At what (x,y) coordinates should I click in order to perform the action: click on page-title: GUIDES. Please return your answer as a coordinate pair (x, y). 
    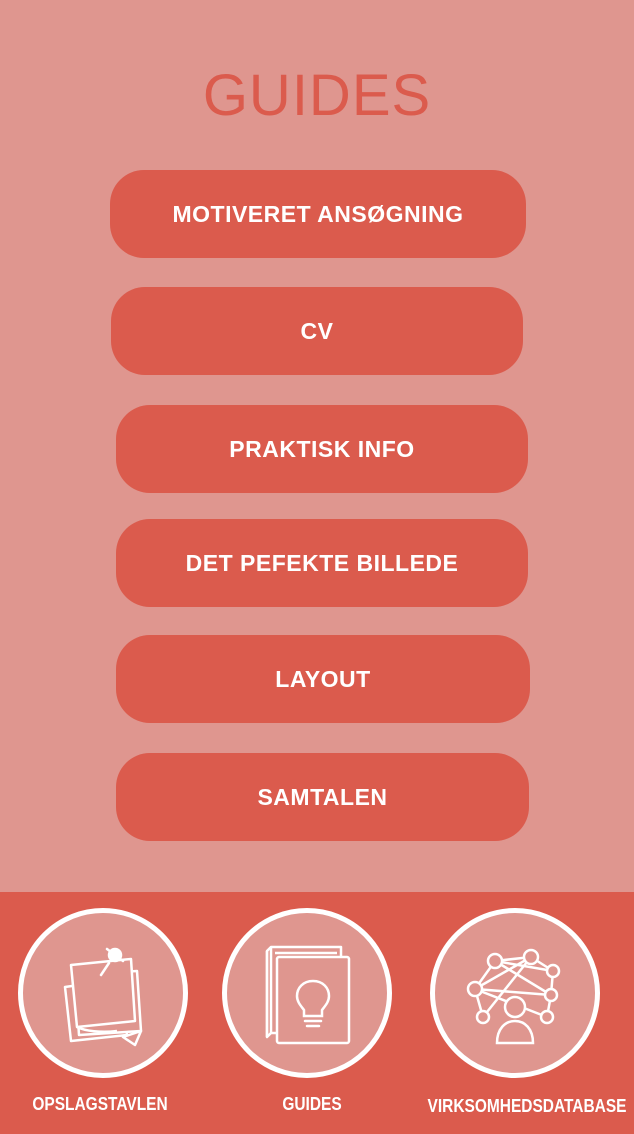
    Looking at the image, I should click on (317, 95).